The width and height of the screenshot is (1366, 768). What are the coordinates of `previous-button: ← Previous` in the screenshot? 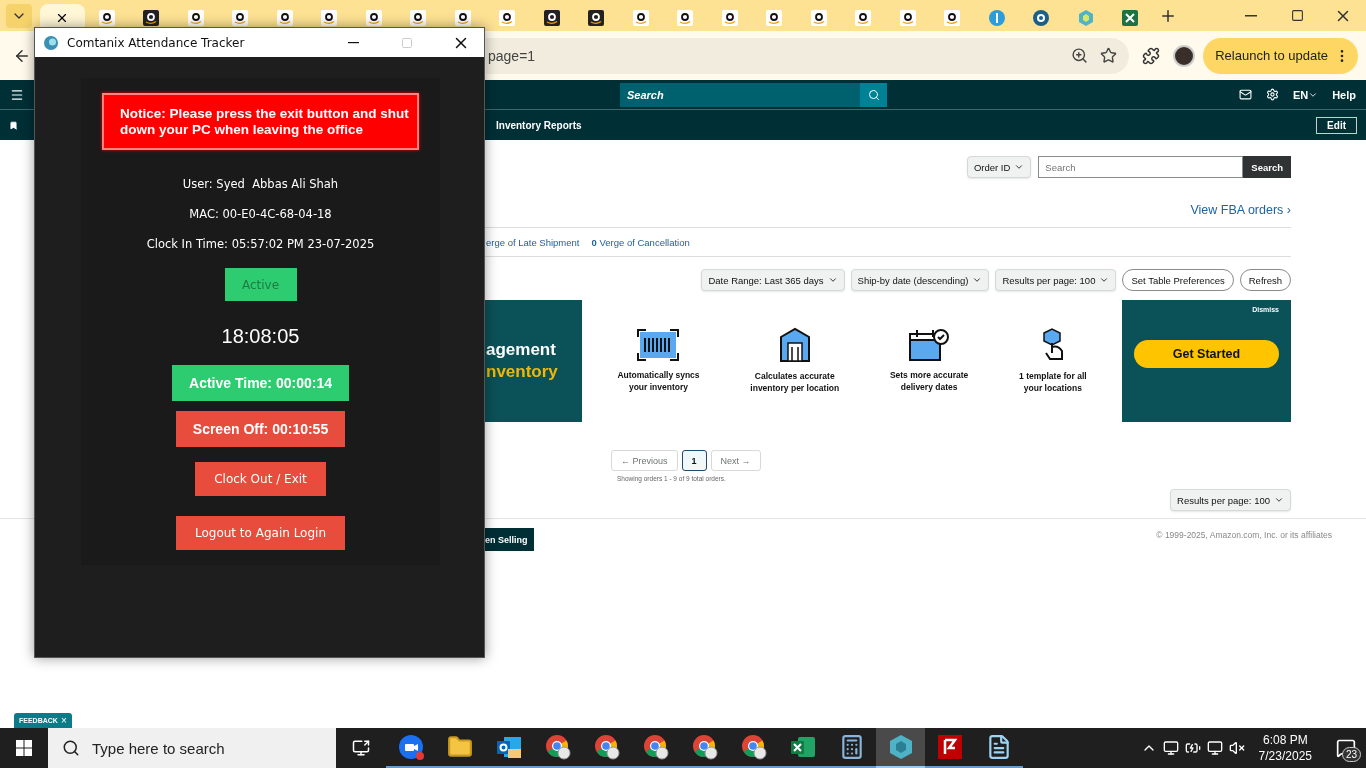 It's located at (644, 460).